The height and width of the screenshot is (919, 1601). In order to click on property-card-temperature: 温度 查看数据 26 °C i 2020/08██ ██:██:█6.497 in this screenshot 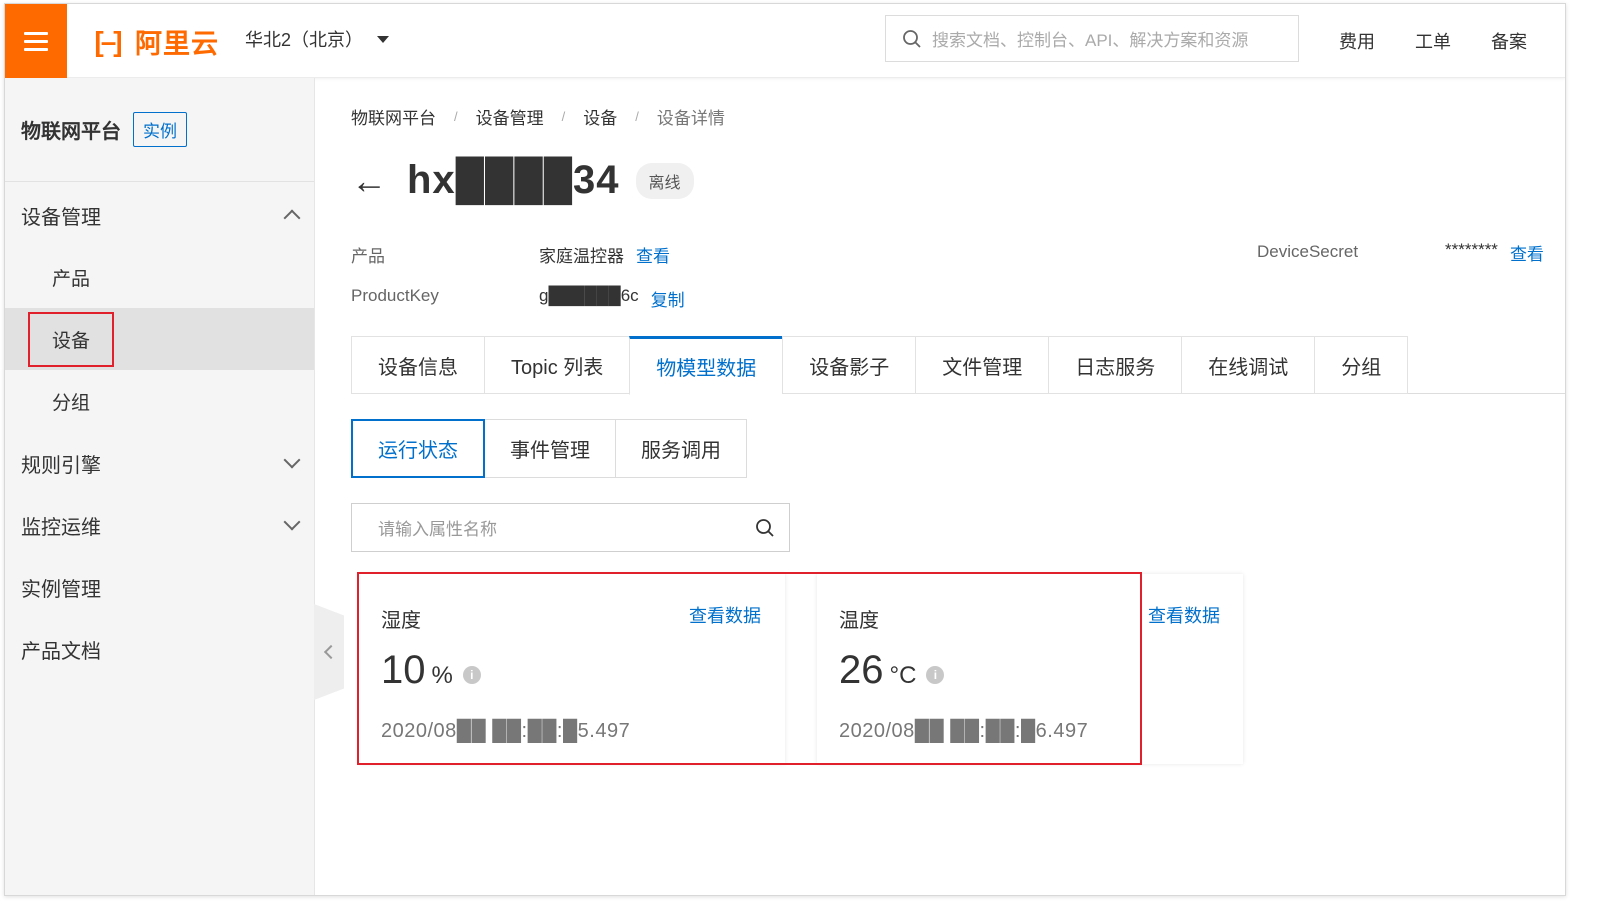, I will do `click(1030, 669)`.